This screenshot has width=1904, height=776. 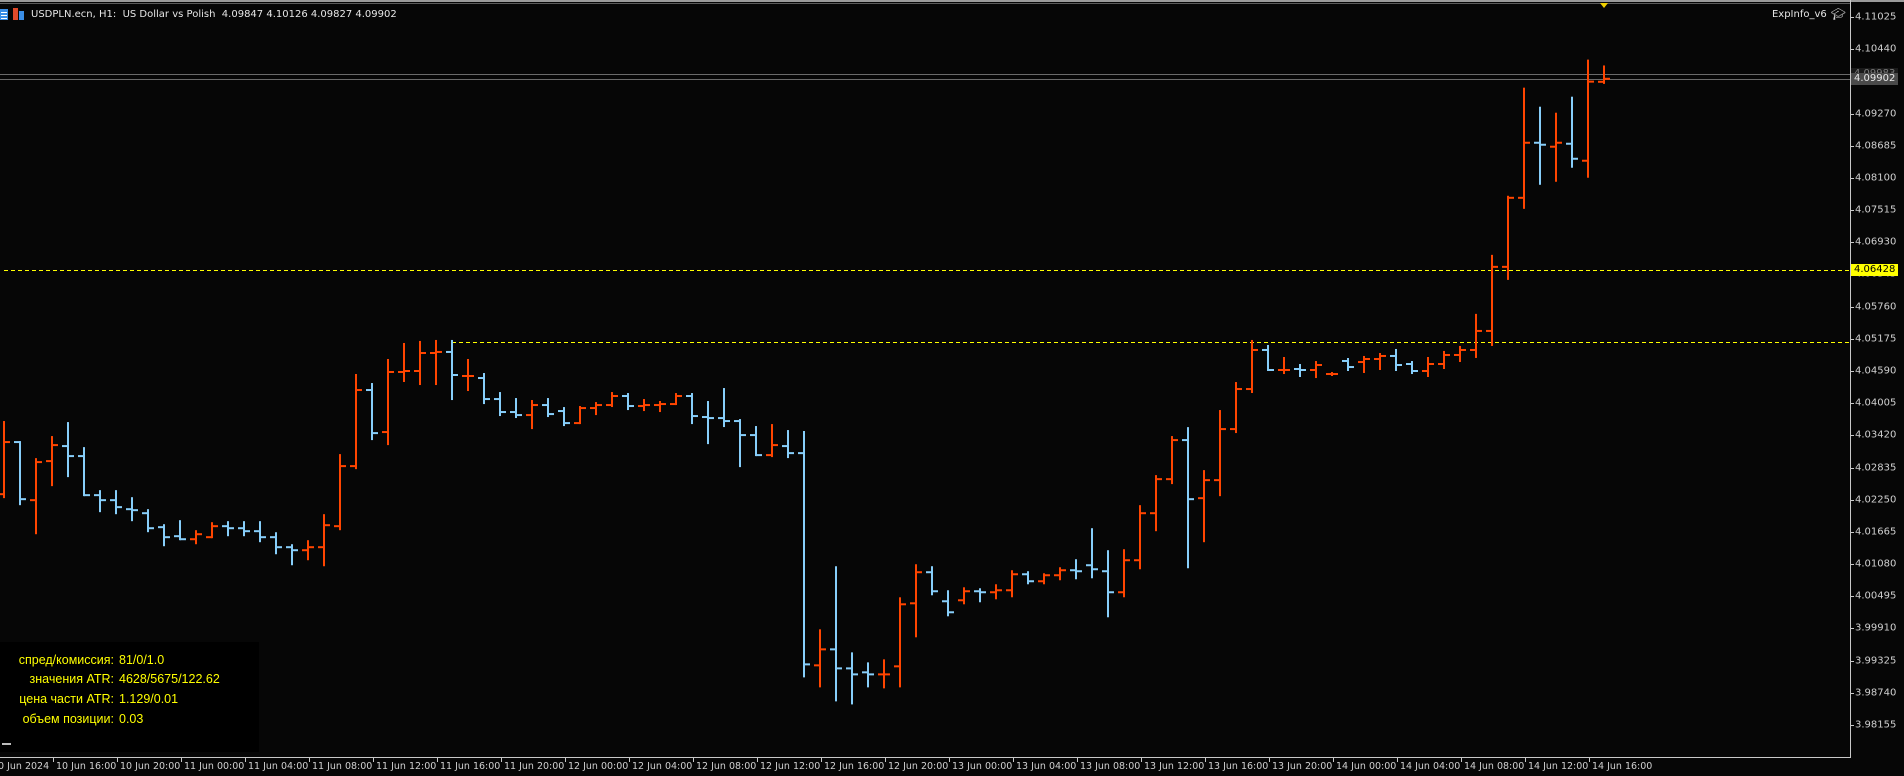 What do you see at coordinates (25, 766) in the screenshot?
I see `time-tick-label: 10 Jun 2024` at bounding box center [25, 766].